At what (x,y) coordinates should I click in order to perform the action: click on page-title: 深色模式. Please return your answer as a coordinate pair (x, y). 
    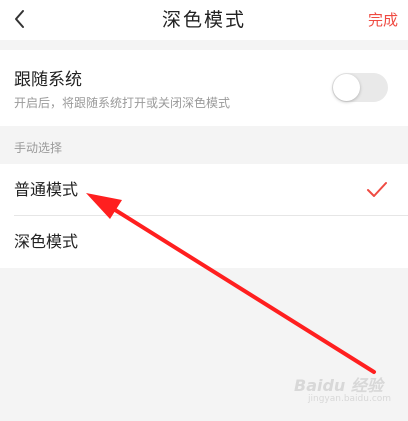
    Looking at the image, I should click on (203, 20).